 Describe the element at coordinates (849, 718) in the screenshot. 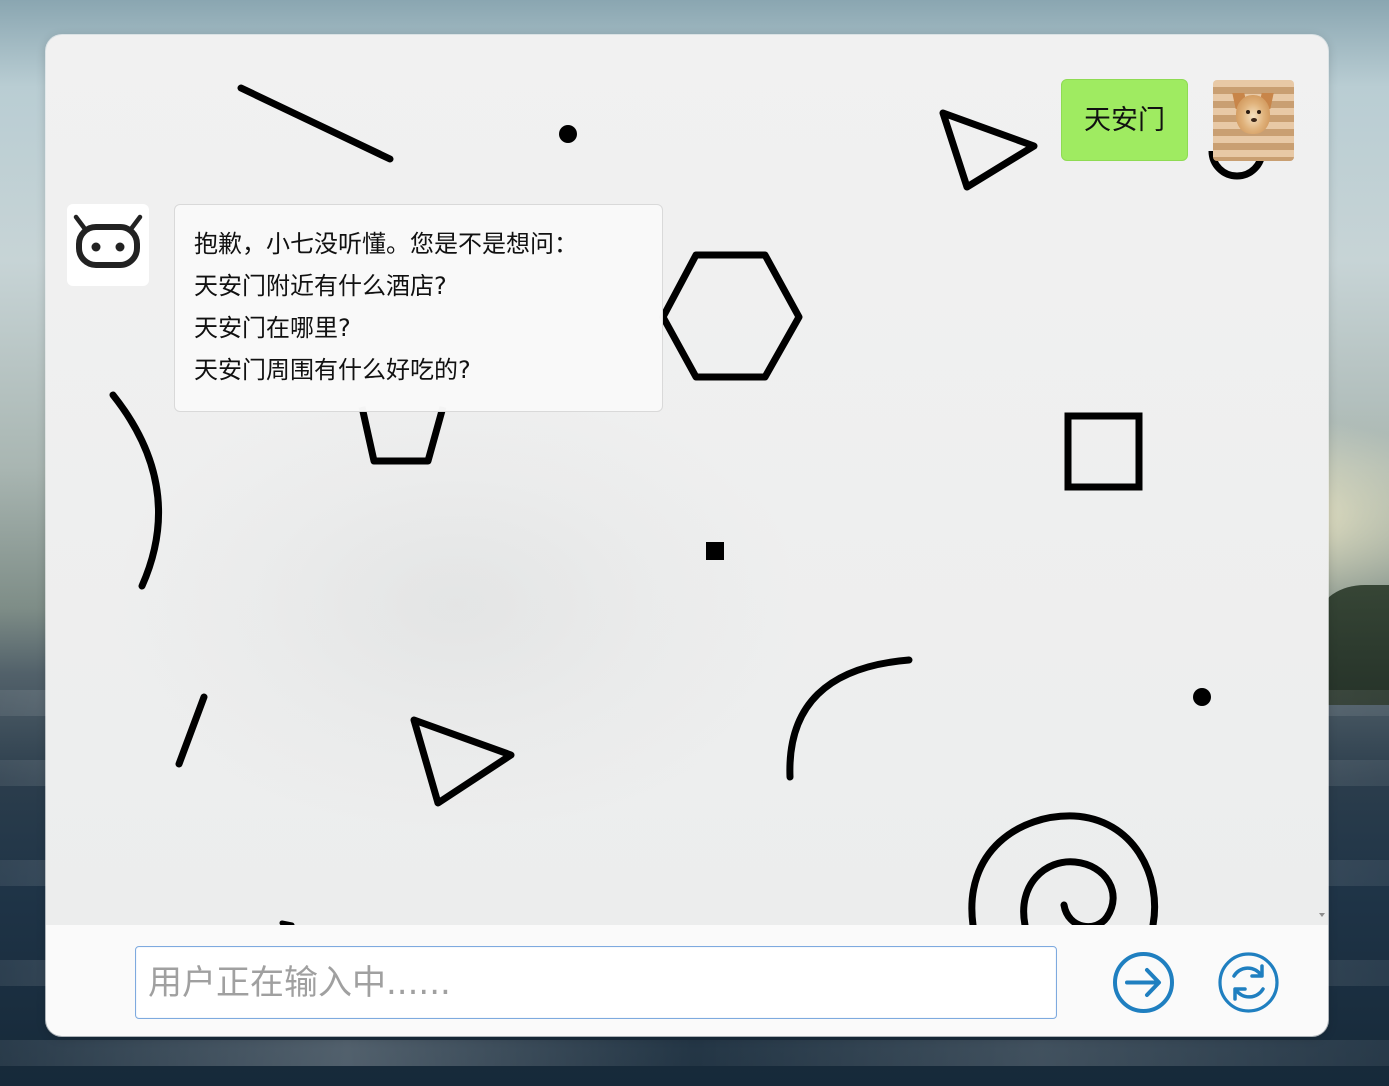

I see `decorative-arc-bottom` at that location.